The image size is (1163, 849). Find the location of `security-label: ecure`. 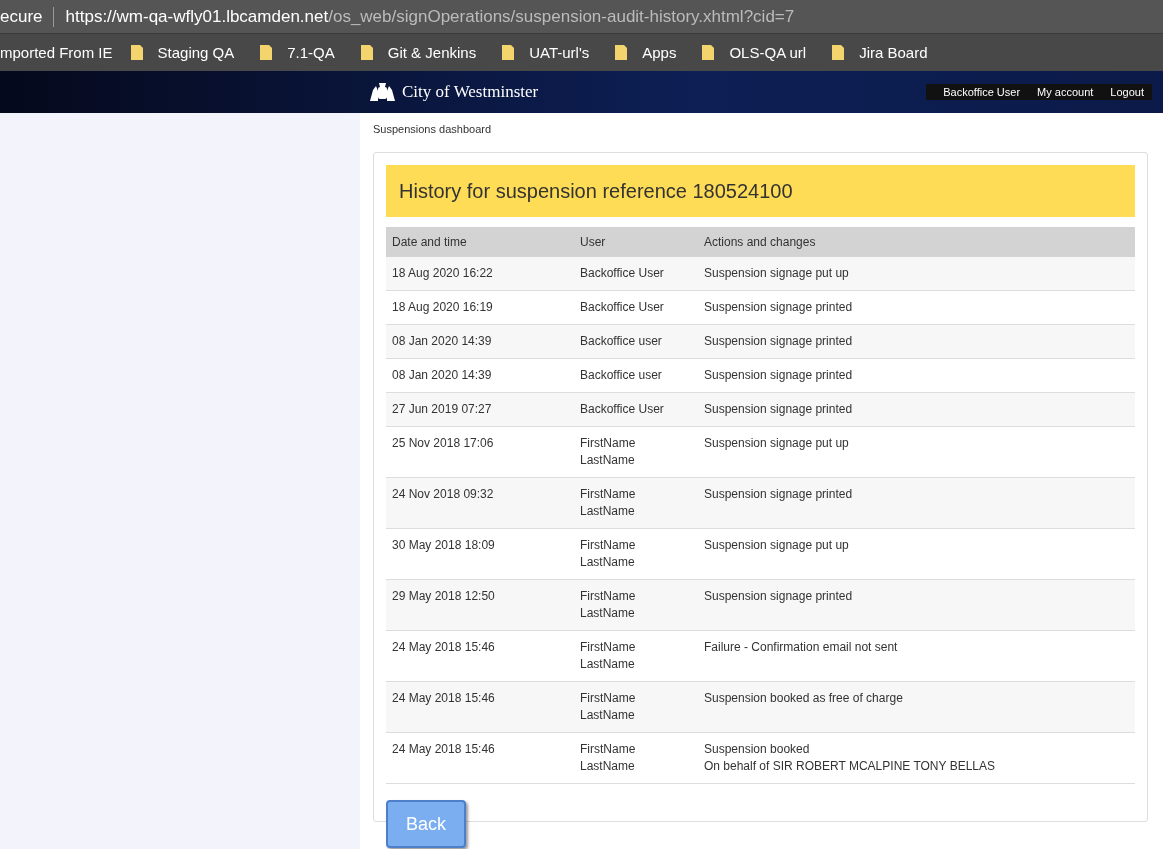

security-label: ecure is located at coordinates (21, 16).